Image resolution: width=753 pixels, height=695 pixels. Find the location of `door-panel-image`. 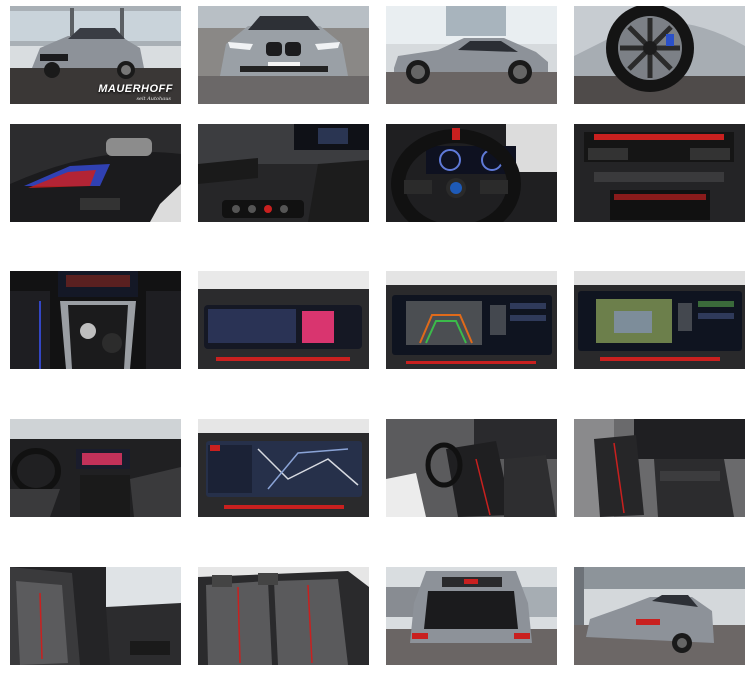

door-panel-image is located at coordinates (95, 173).